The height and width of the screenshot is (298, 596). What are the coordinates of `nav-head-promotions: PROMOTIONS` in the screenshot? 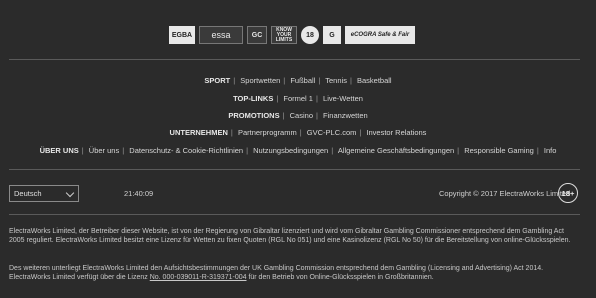 It's located at (253, 115).